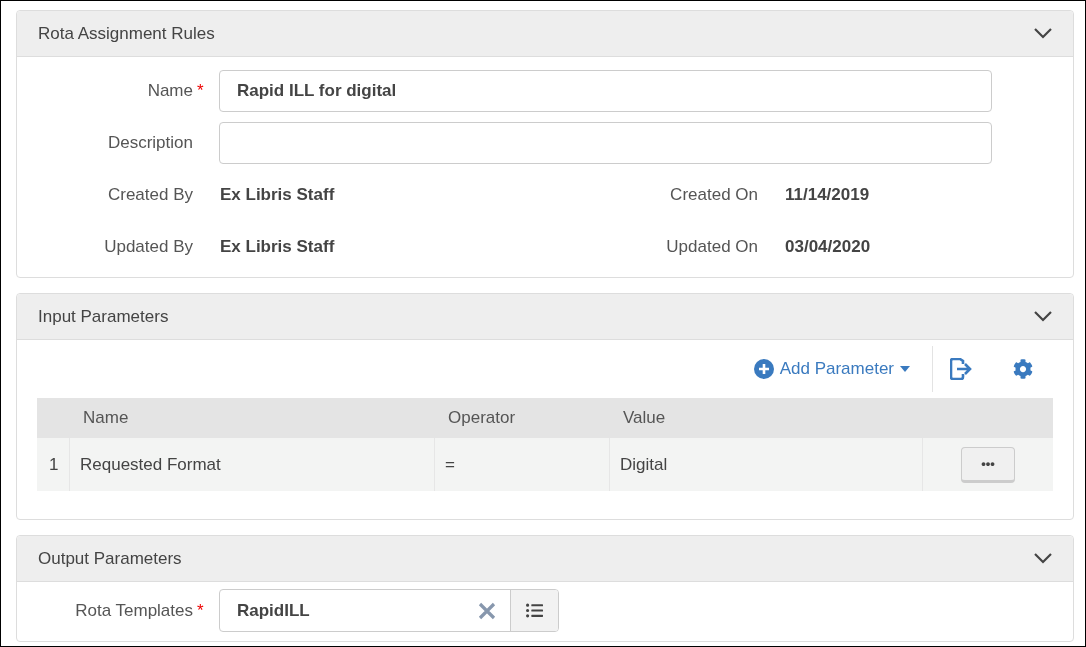  Describe the element at coordinates (389, 610) in the screenshot. I see `select-field: RapidILL` at that location.